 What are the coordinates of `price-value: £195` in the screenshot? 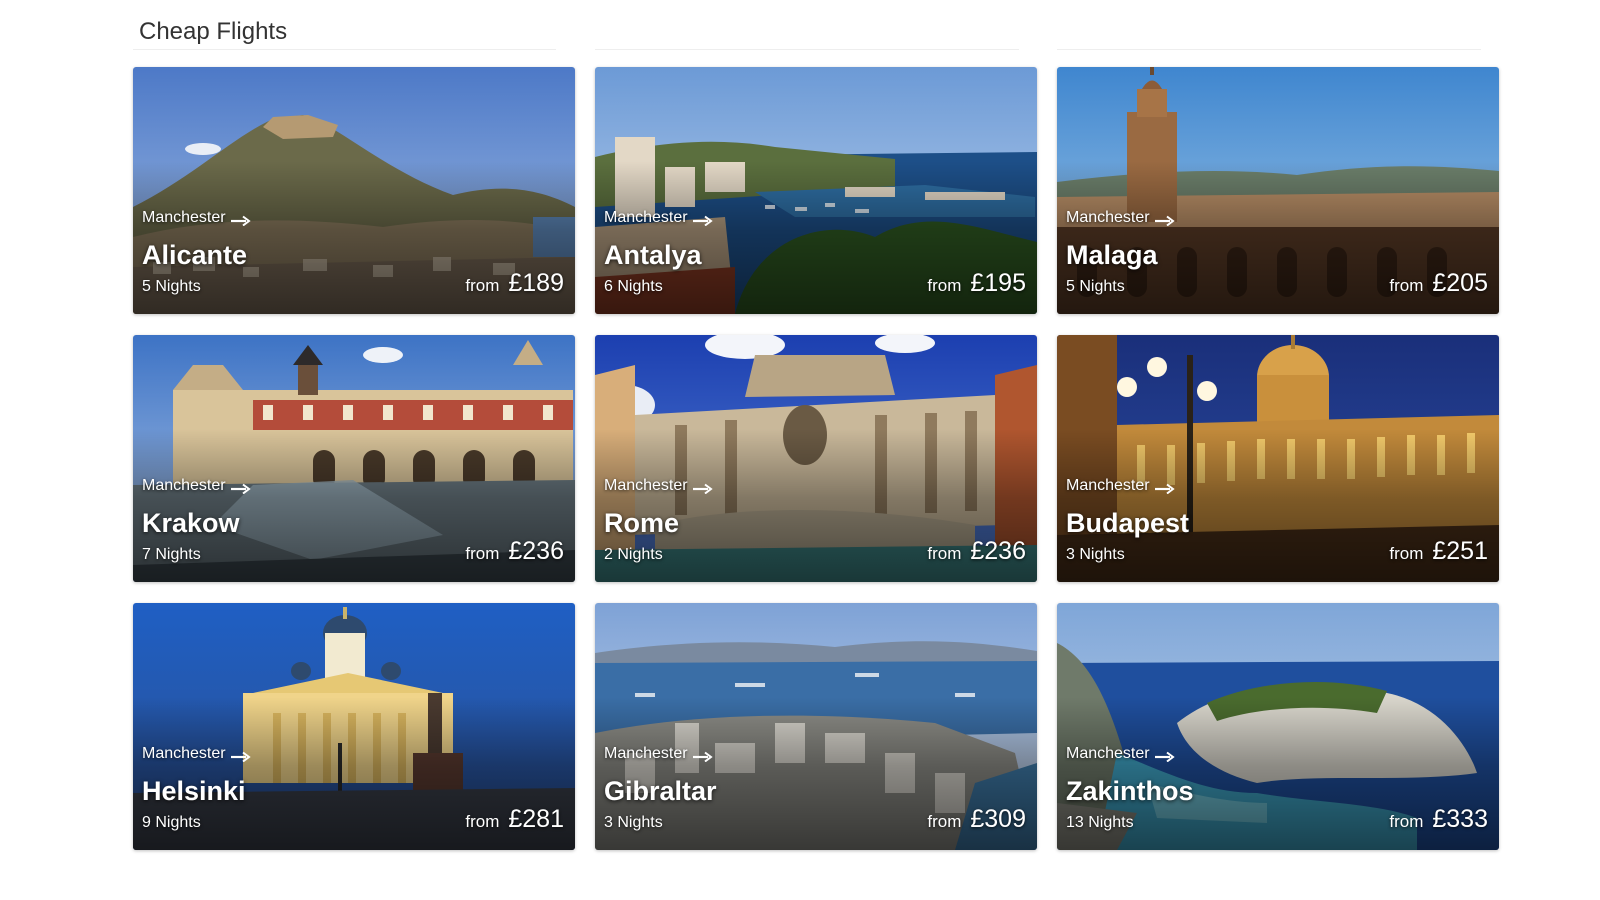 It's located at (998, 283).